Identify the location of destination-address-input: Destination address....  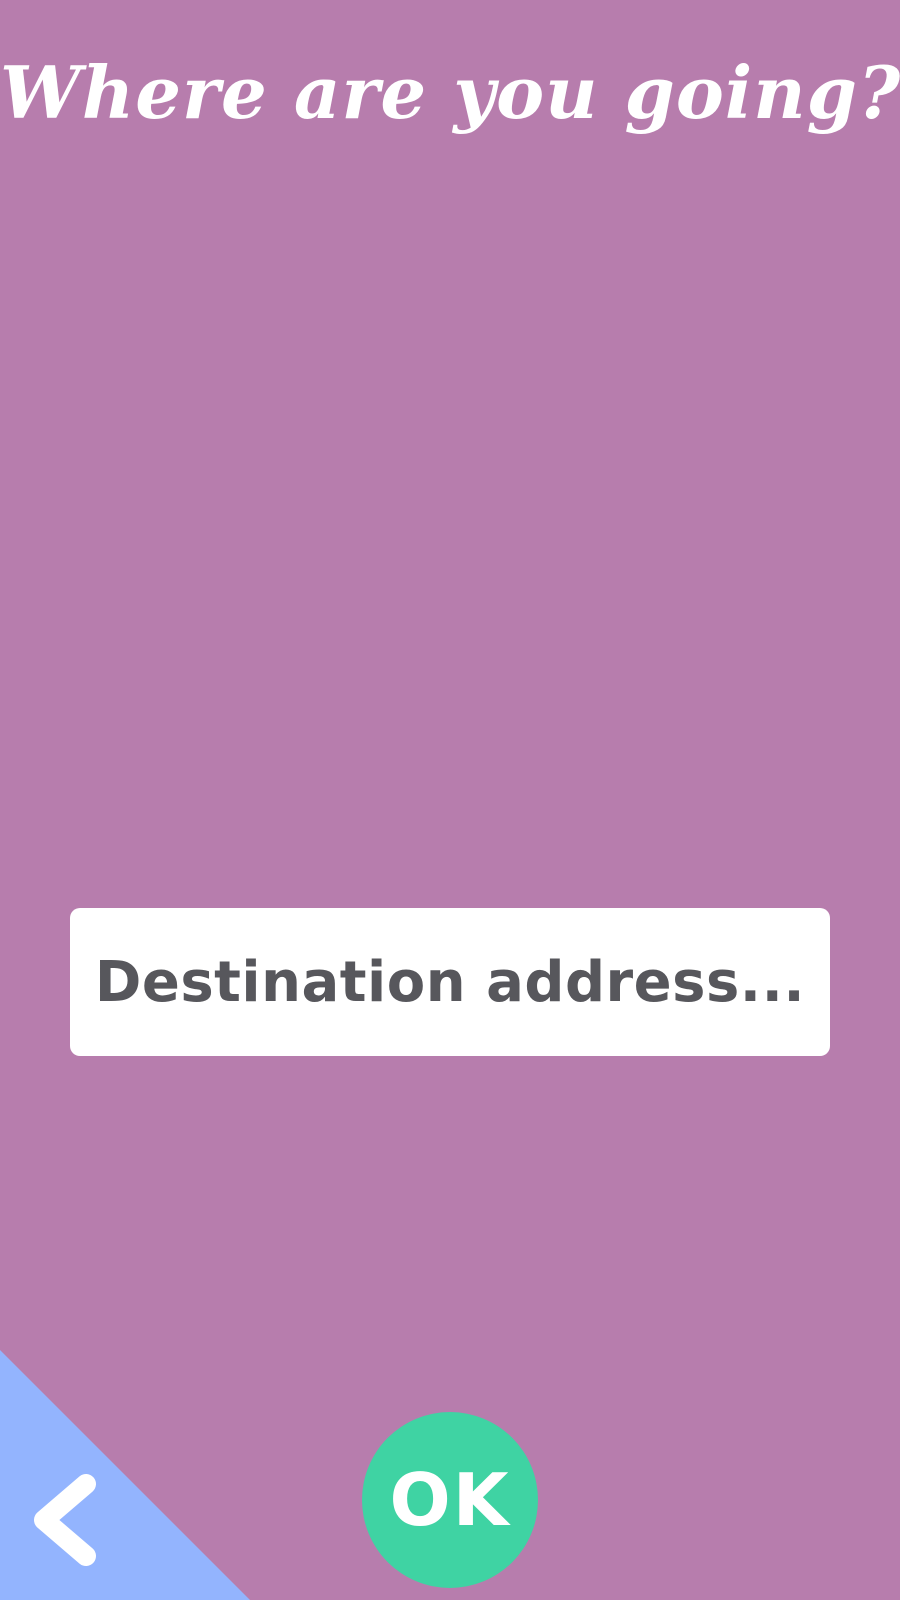
(450, 982).